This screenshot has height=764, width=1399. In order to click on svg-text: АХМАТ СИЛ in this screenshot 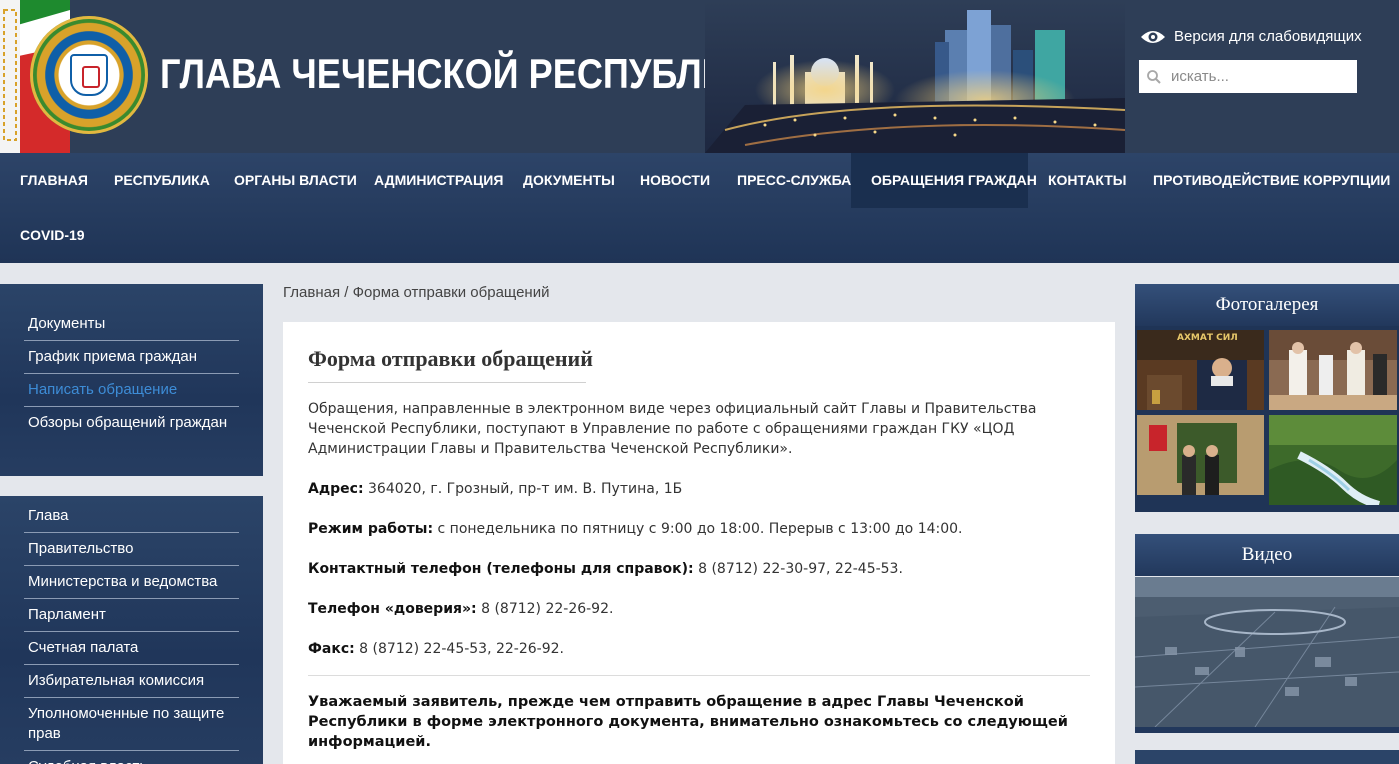, I will do `click(1207, 338)`.